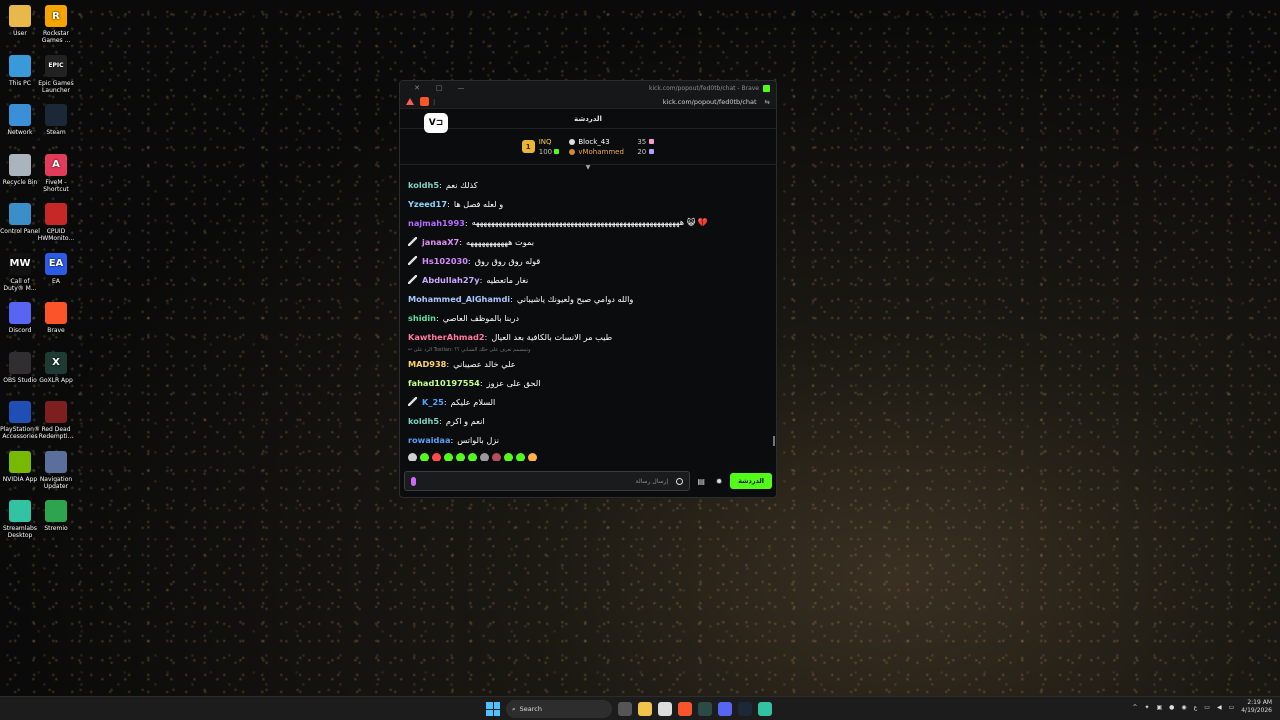 The height and width of the screenshot is (720, 1280). Describe the element at coordinates (1171, 707) in the screenshot. I see `mic-tray-icon: ●` at that location.